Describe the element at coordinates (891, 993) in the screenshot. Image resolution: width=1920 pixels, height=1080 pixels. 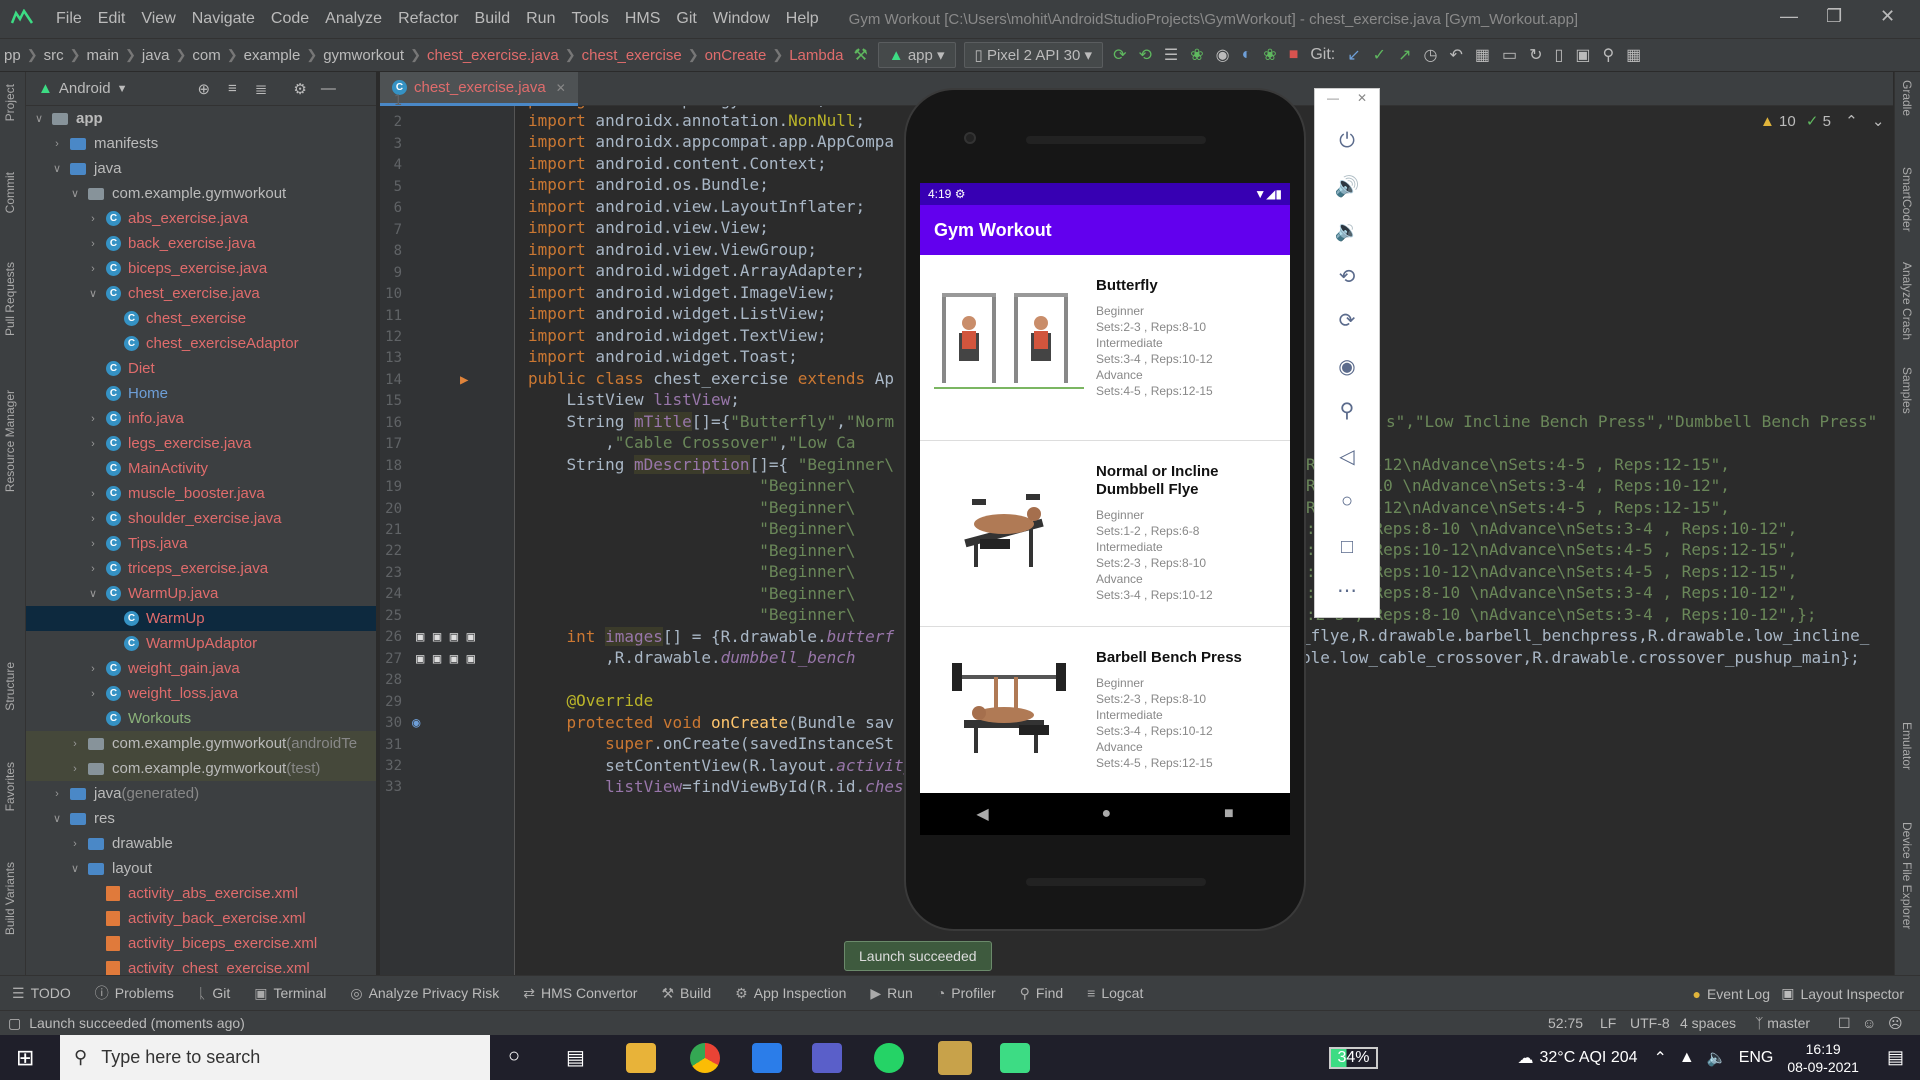
I see `tool-run: ▶ Run` at that location.